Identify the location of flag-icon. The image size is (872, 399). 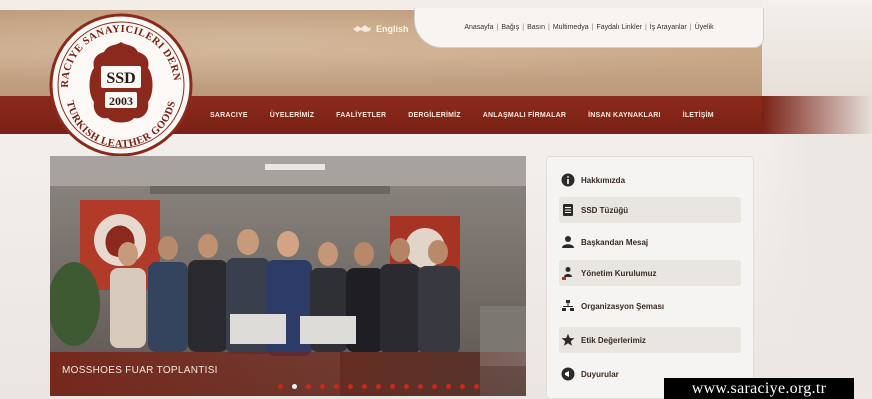
(362, 28).